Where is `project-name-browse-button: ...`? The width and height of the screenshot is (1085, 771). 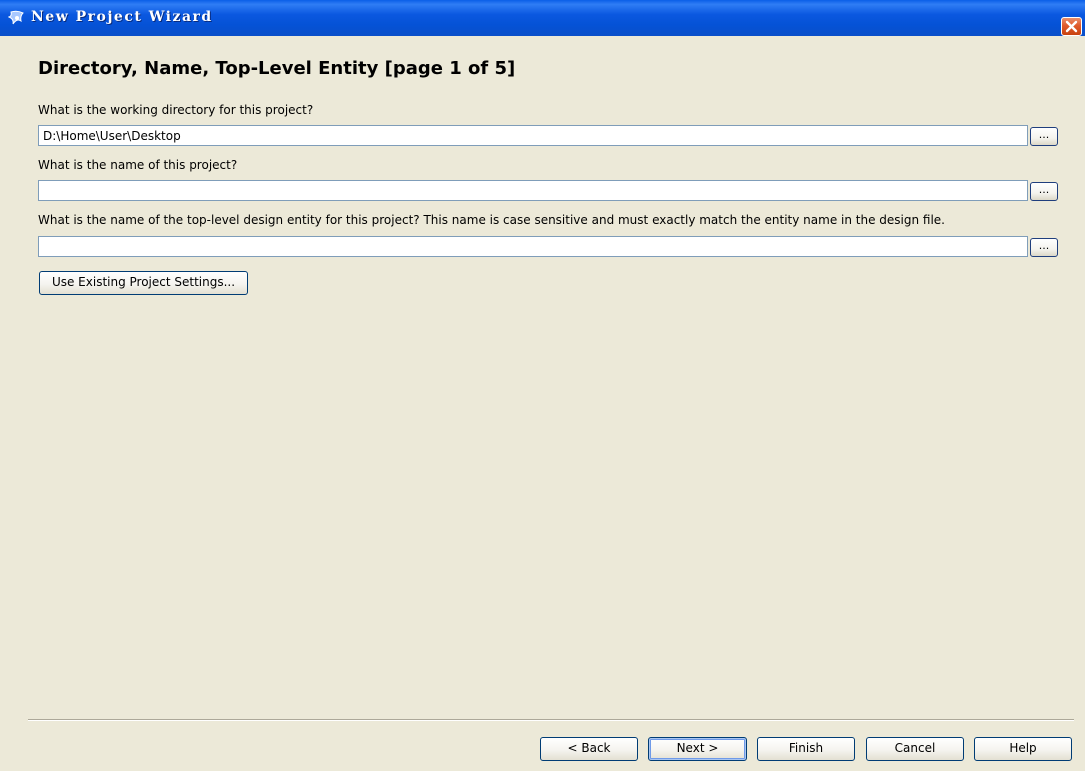 project-name-browse-button: ... is located at coordinates (1044, 191).